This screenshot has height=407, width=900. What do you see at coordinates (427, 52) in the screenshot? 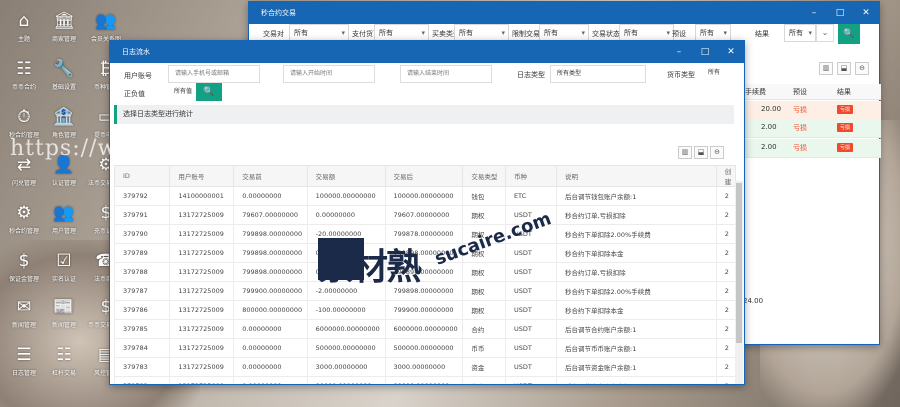
I see `window-titlebar: 日志流水 – □ ✕` at bounding box center [427, 52].